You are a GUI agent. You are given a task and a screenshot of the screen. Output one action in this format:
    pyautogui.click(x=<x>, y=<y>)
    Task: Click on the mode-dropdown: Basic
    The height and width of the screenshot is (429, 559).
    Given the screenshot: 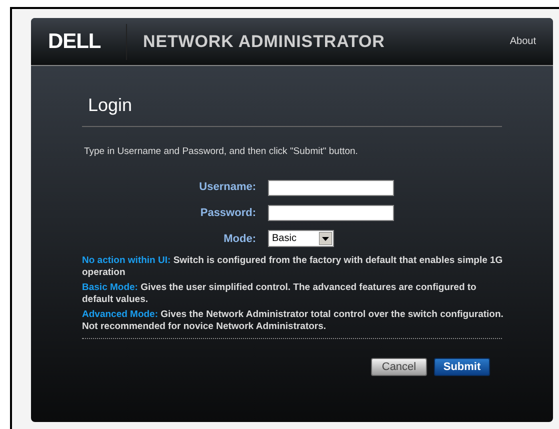 What is the action you would take?
    pyautogui.click(x=301, y=239)
    